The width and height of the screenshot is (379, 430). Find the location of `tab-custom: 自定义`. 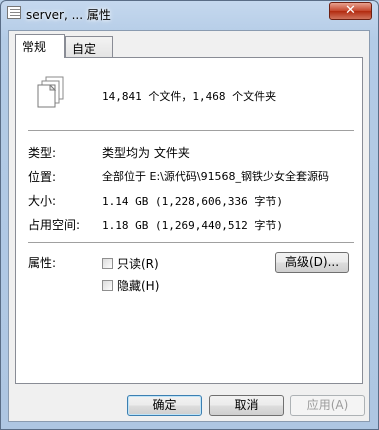

tab-custom: 自定义 is located at coordinates (89, 54).